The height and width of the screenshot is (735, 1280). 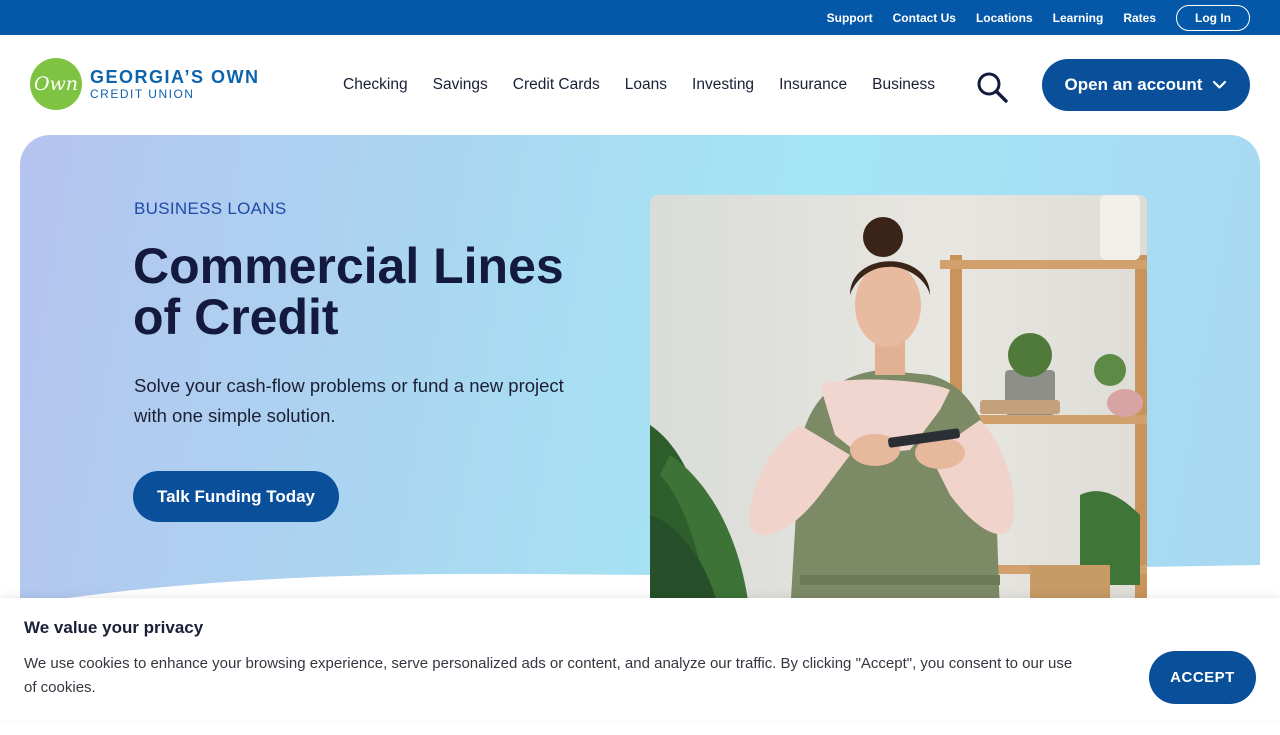 I want to click on logo-mark: Own, so click(x=56, y=84).